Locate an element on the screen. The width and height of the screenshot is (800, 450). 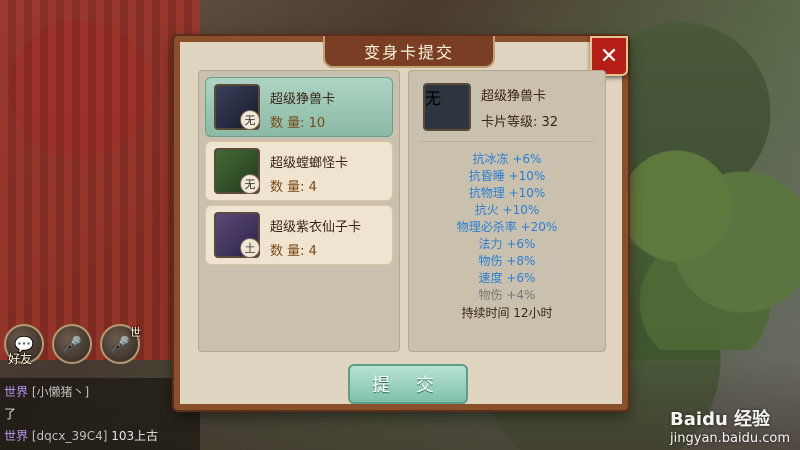
chat-line: 世界 [小懒猪丶] is located at coordinates (46, 391).